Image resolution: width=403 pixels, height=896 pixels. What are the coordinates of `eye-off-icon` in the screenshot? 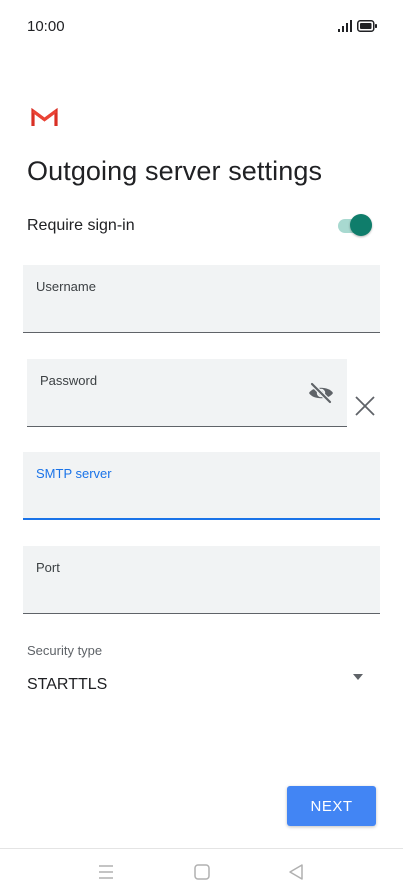 It's located at (321, 393).